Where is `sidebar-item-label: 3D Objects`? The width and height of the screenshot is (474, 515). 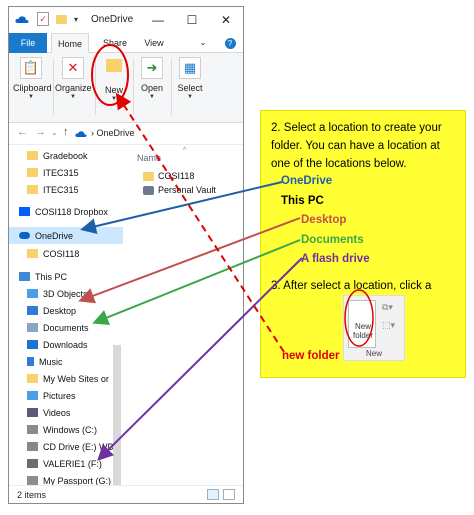 sidebar-item-label: 3D Objects is located at coordinates (65, 293).